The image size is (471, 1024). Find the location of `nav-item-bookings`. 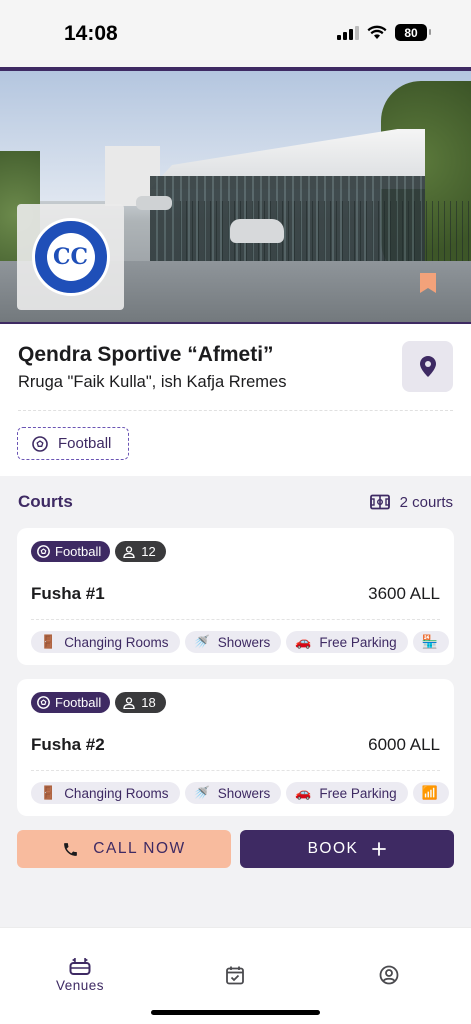

nav-item-bookings is located at coordinates (235, 975).